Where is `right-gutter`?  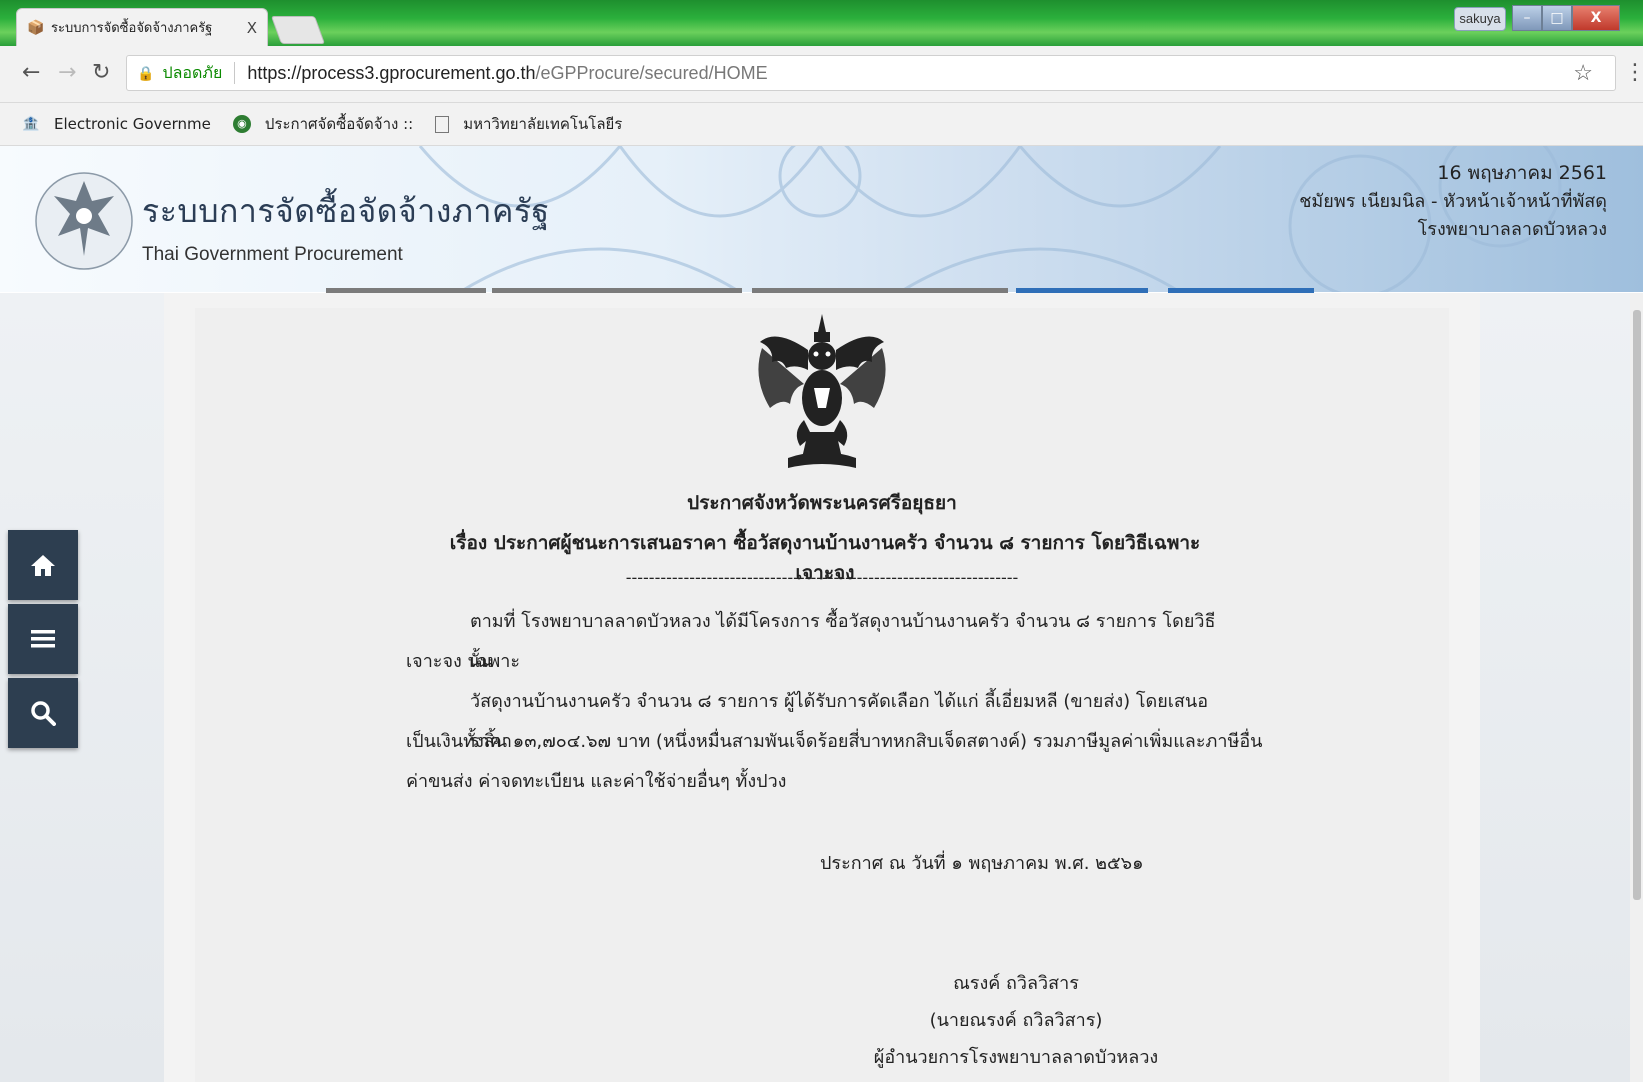 right-gutter is located at coordinates (1561, 687).